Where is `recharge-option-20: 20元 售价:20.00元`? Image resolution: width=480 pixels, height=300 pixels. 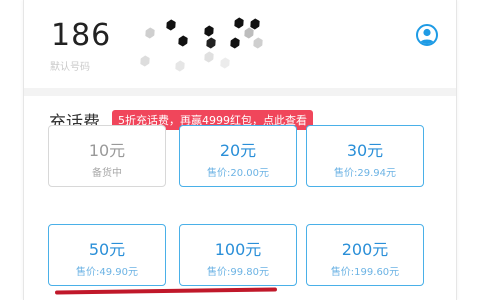
recharge-option-20: 20元 售价:20.00元 is located at coordinates (238, 156).